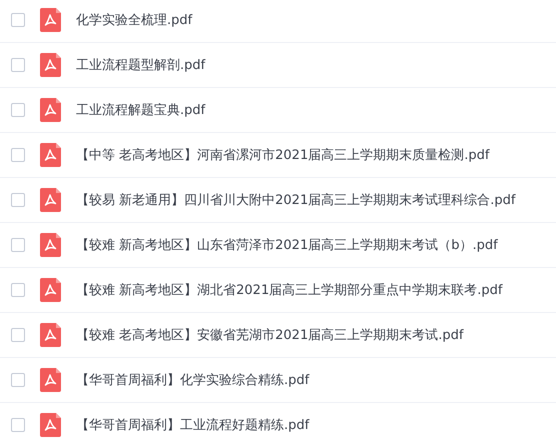 The image size is (556, 444). Describe the element at coordinates (296, 200) in the screenshot. I see `file-name: 【较易 新老通用】四川省川大附中2021届高三上学期期末考试理科综合.pdf` at that location.